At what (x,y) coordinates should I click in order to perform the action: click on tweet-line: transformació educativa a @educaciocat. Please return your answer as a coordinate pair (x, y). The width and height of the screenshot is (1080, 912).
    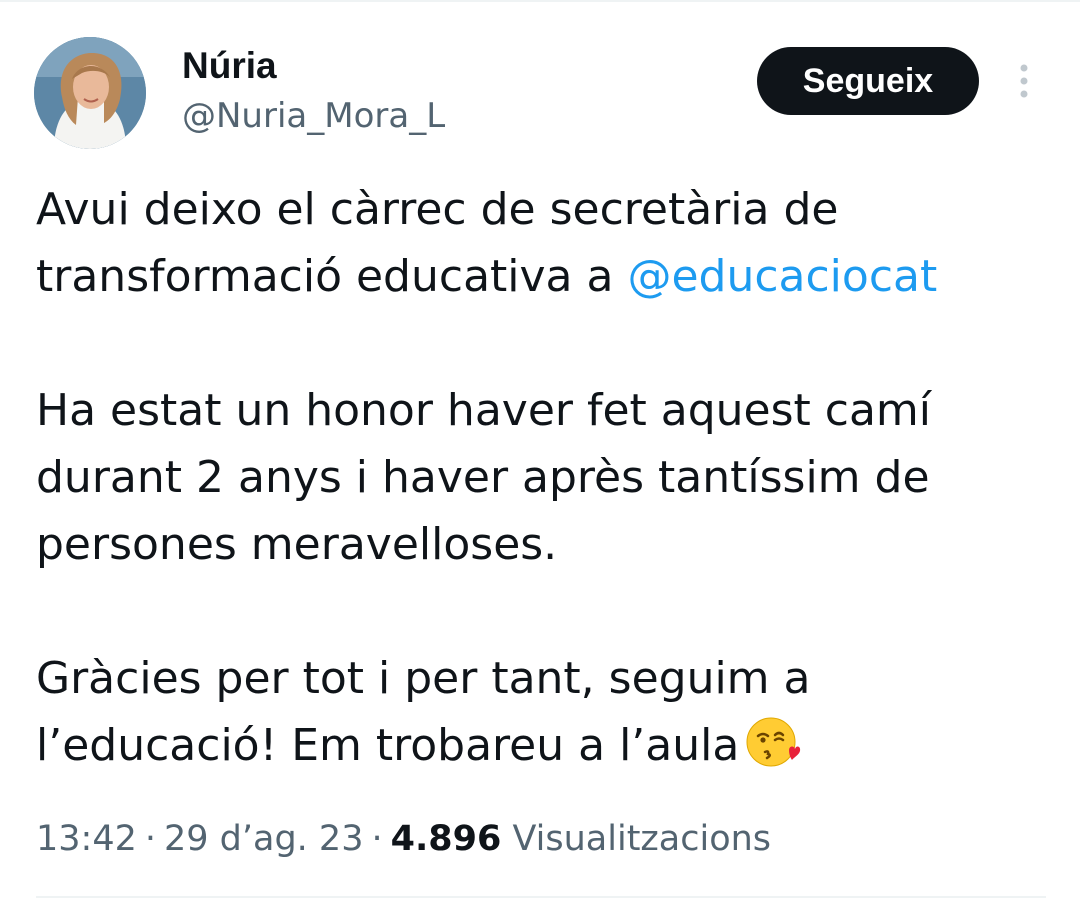
    Looking at the image, I should click on (541, 276).